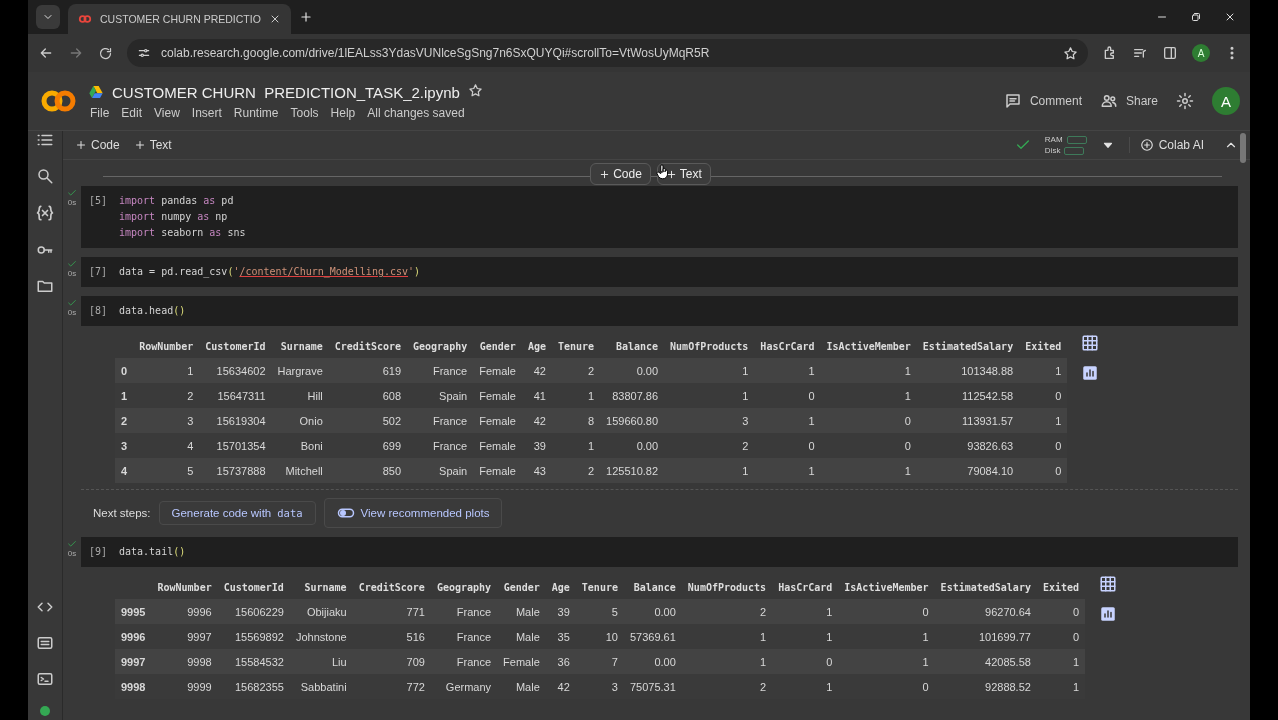 The width and height of the screenshot is (1278, 720). I want to click on back-icon, so click(46, 53).